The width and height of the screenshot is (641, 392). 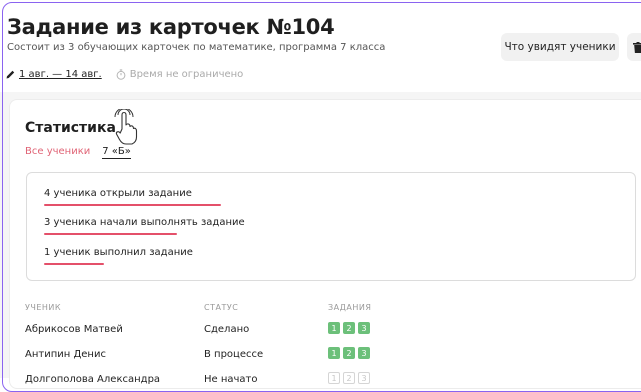 I want to click on summary-opened: 4 ученика открыли задание, so click(x=118, y=193).